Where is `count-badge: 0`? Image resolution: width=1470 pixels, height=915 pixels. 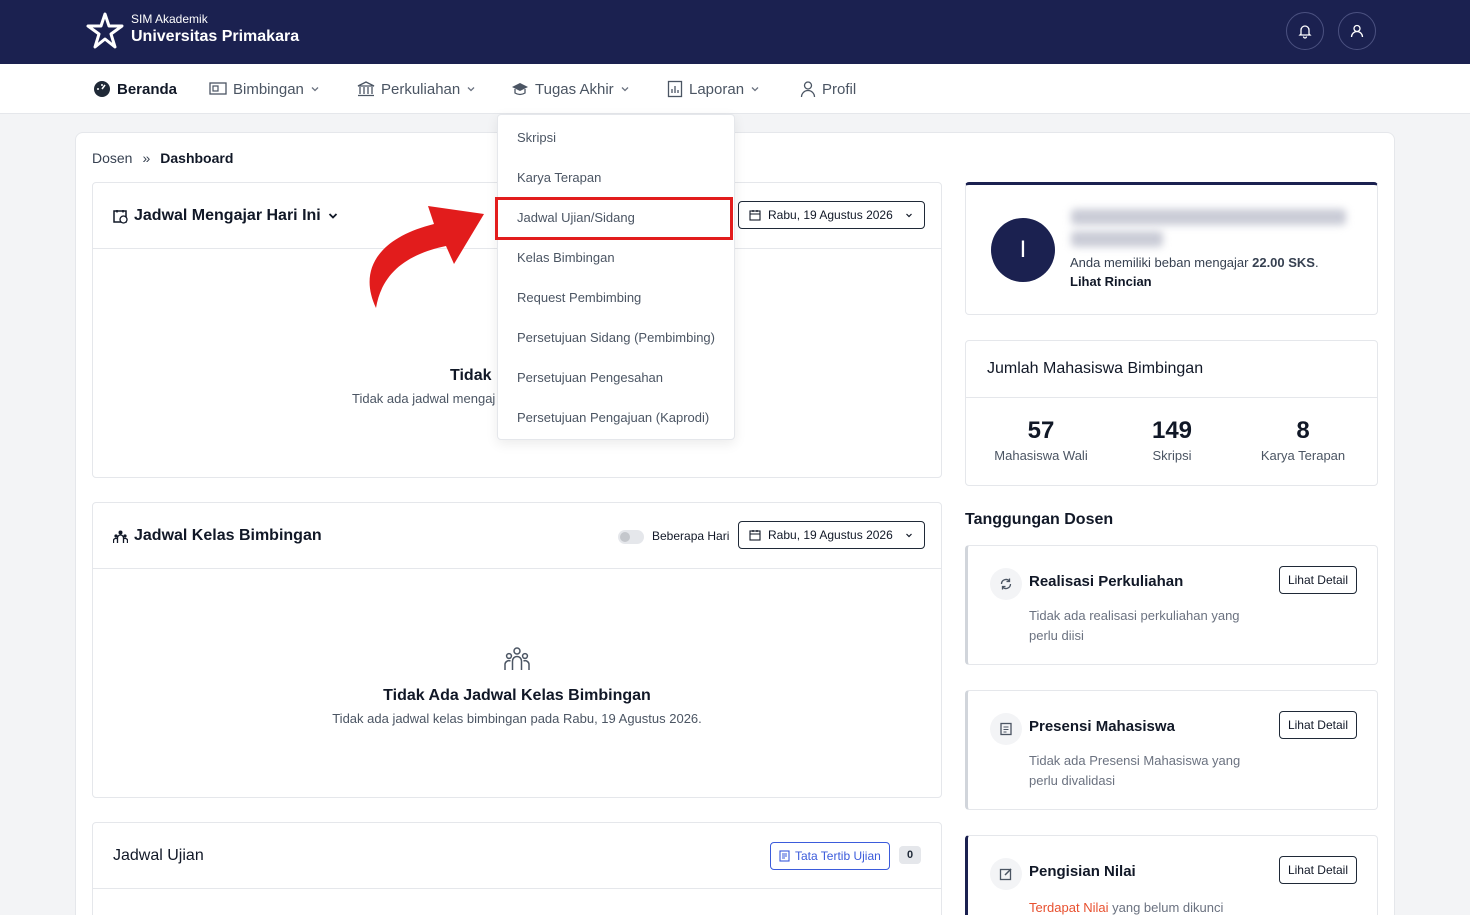
count-badge: 0 is located at coordinates (910, 855).